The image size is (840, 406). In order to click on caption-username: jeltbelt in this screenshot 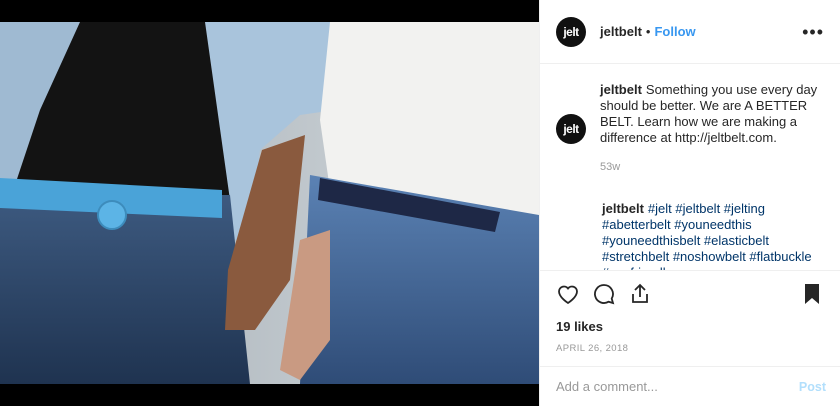, I will do `click(621, 89)`.